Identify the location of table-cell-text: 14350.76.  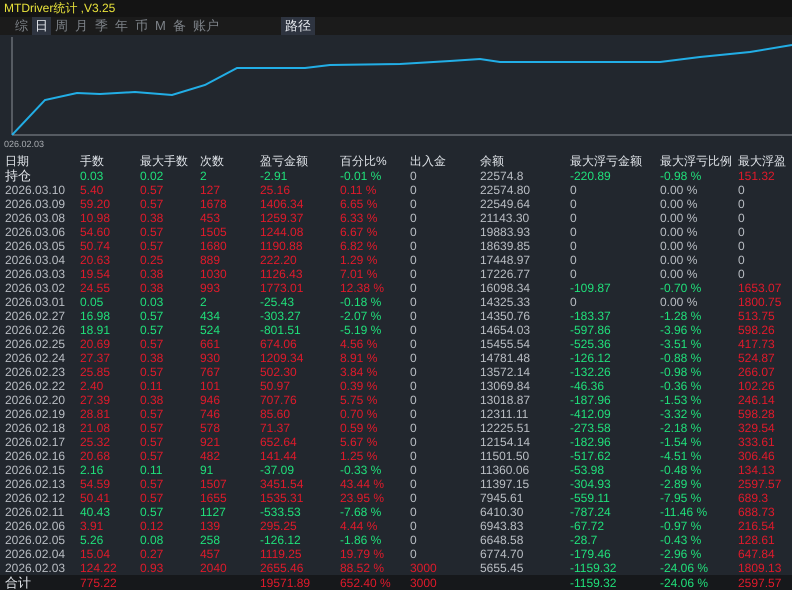
(506, 316).